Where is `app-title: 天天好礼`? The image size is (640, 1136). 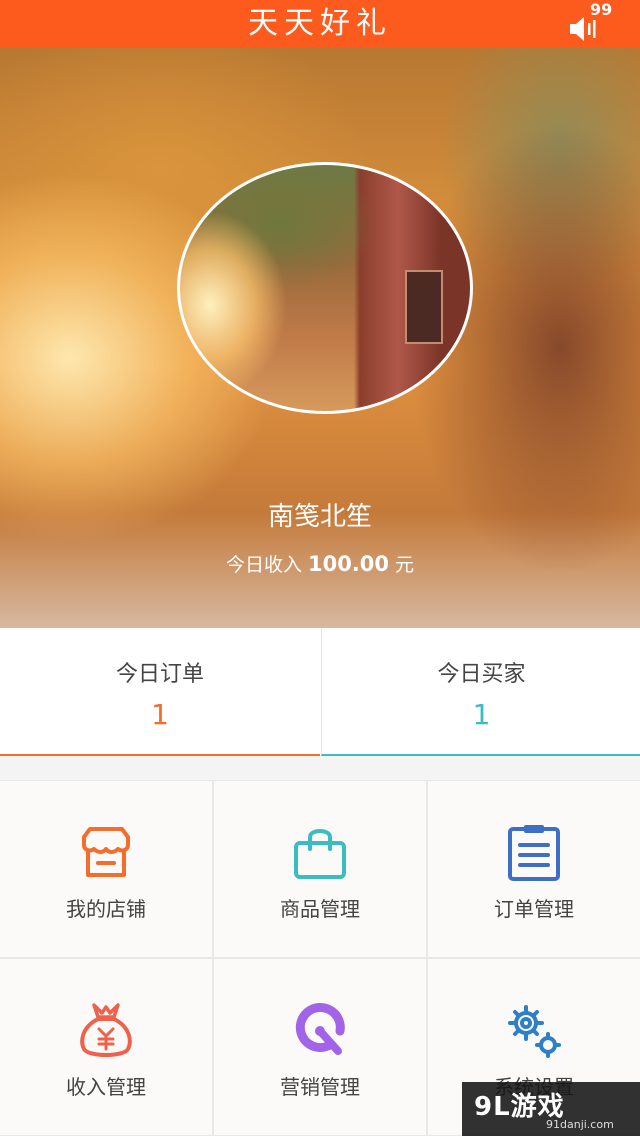
app-title: 天天好礼 is located at coordinates (320, 23).